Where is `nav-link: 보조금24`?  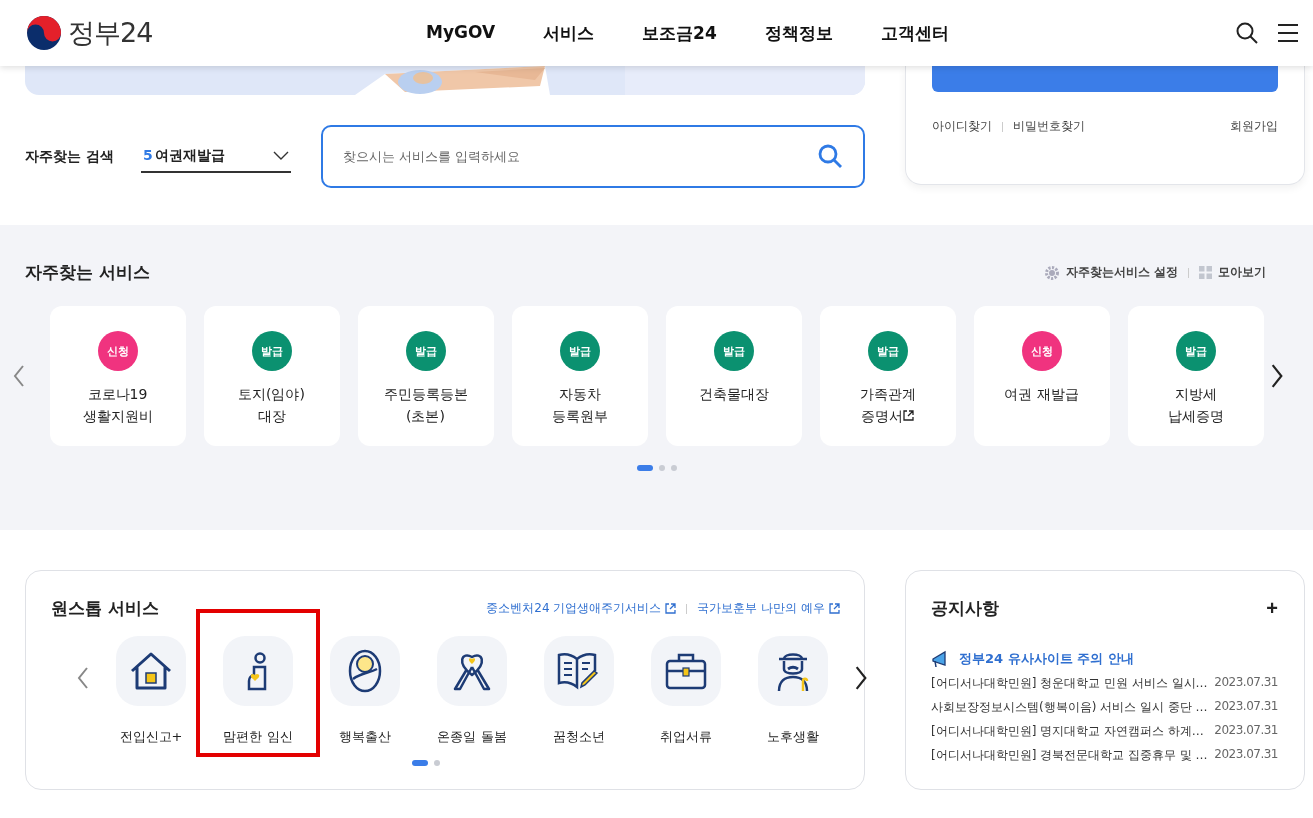
nav-link: 보조금24 is located at coordinates (679, 33).